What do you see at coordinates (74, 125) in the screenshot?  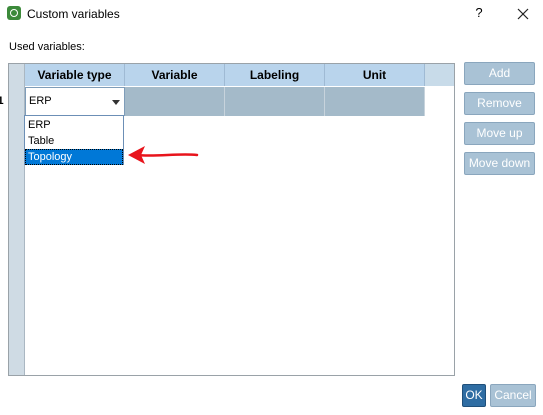 I see `dropdown-option-erp: ERP` at bounding box center [74, 125].